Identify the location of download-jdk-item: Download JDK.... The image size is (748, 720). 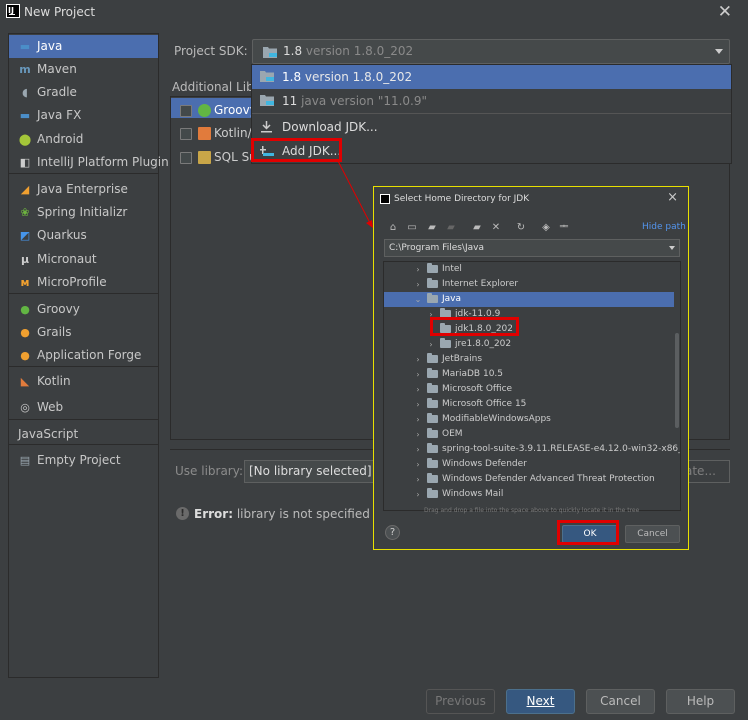
(491, 127).